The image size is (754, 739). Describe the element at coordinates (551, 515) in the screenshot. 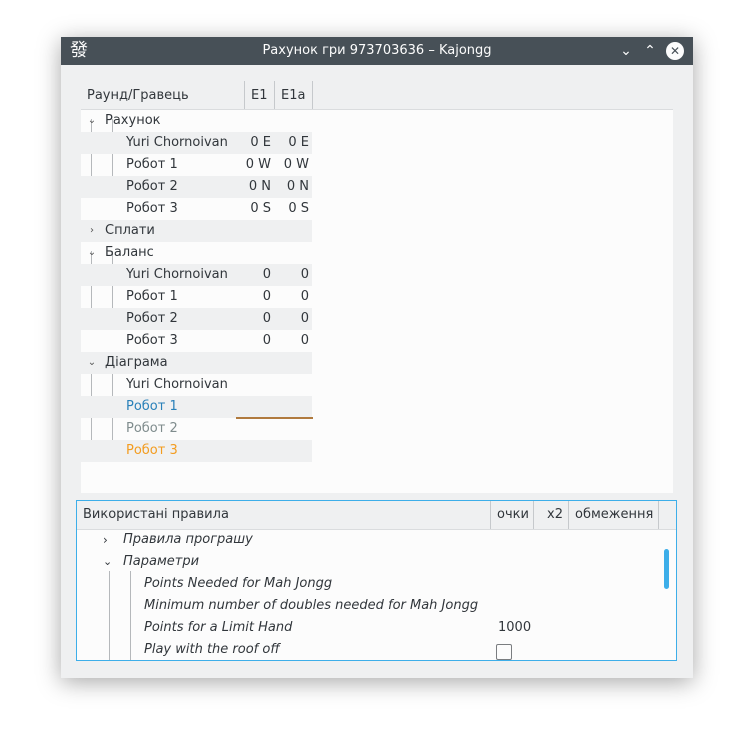

I see `column-header-doubles: x2` at that location.